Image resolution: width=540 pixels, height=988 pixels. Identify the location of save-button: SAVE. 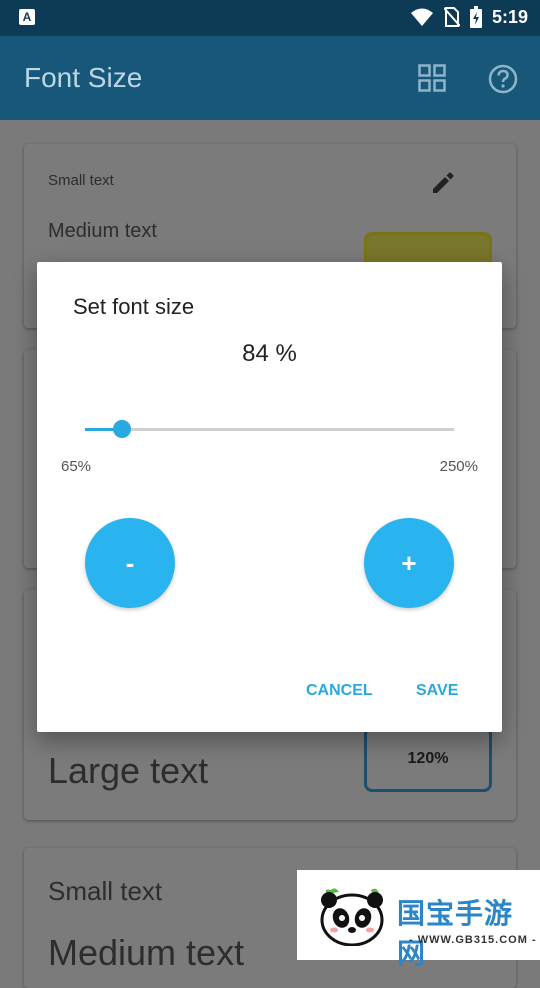
(437, 691).